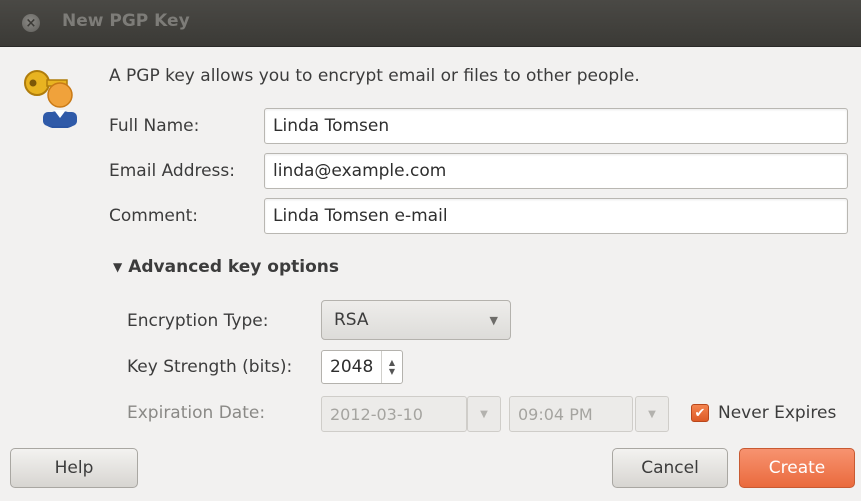 The width and height of the screenshot is (861, 501). What do you see at coordinates (571, 414) in the screenshot?
I see `expiration-time-field: 09:04 PM` at bounding box center [571, 414].